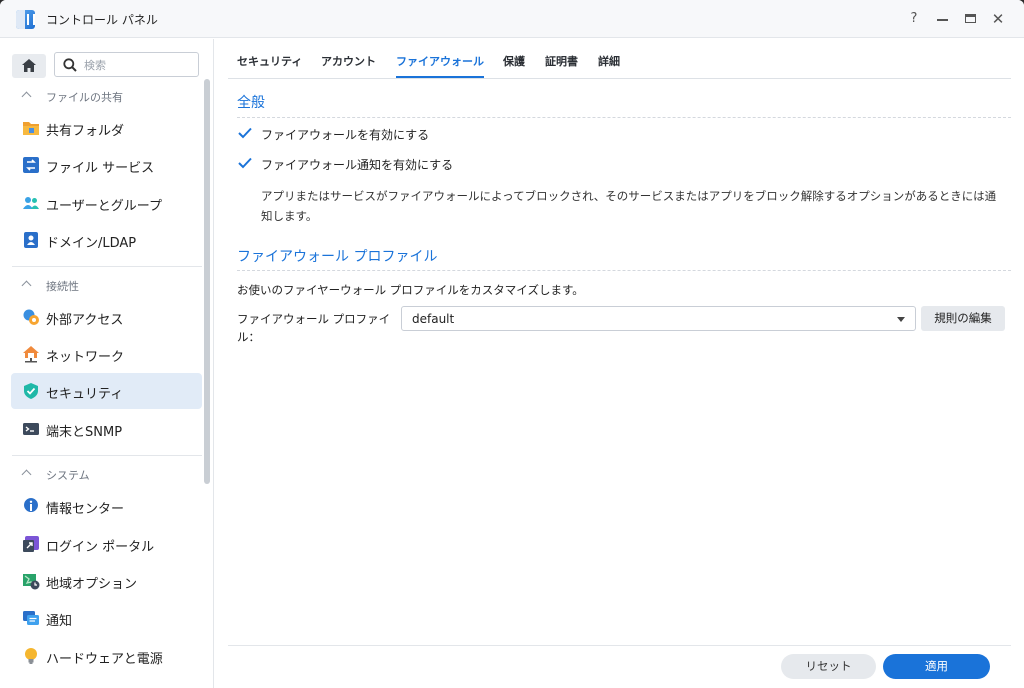 This screenshot has width=1024, height=688. I want to click on control-panel-app-icon, so click(25, 19).